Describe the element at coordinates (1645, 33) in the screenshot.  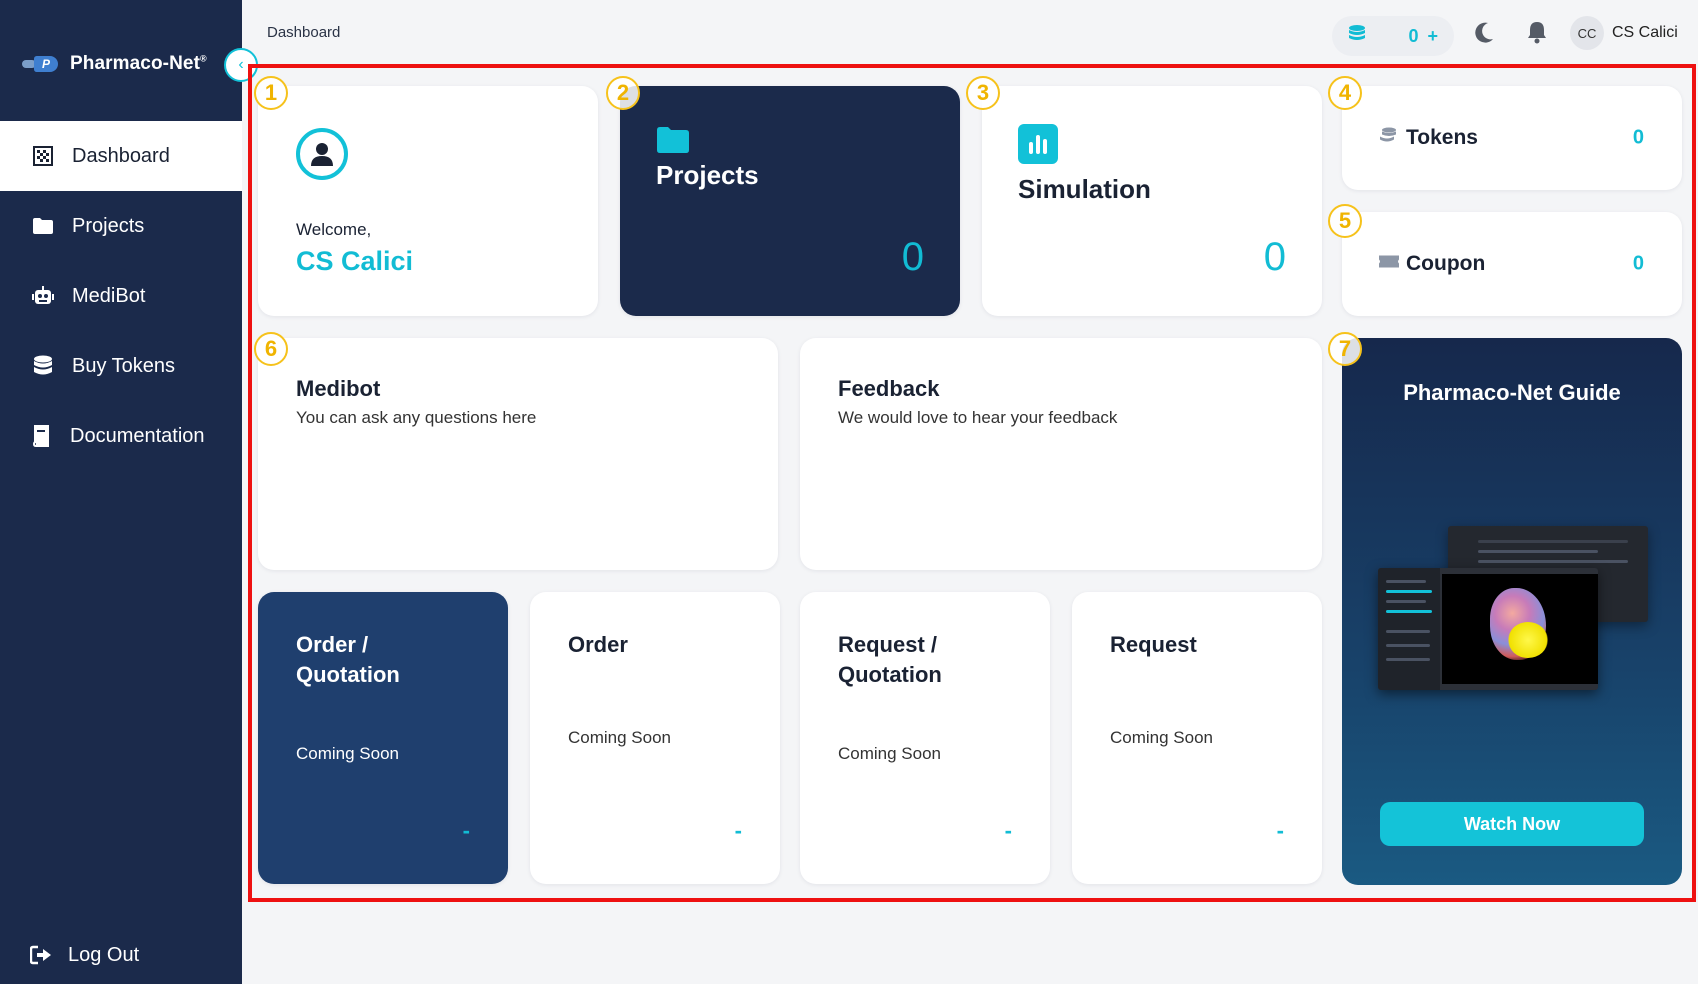
I see `user-name: CS Calici` at that location.